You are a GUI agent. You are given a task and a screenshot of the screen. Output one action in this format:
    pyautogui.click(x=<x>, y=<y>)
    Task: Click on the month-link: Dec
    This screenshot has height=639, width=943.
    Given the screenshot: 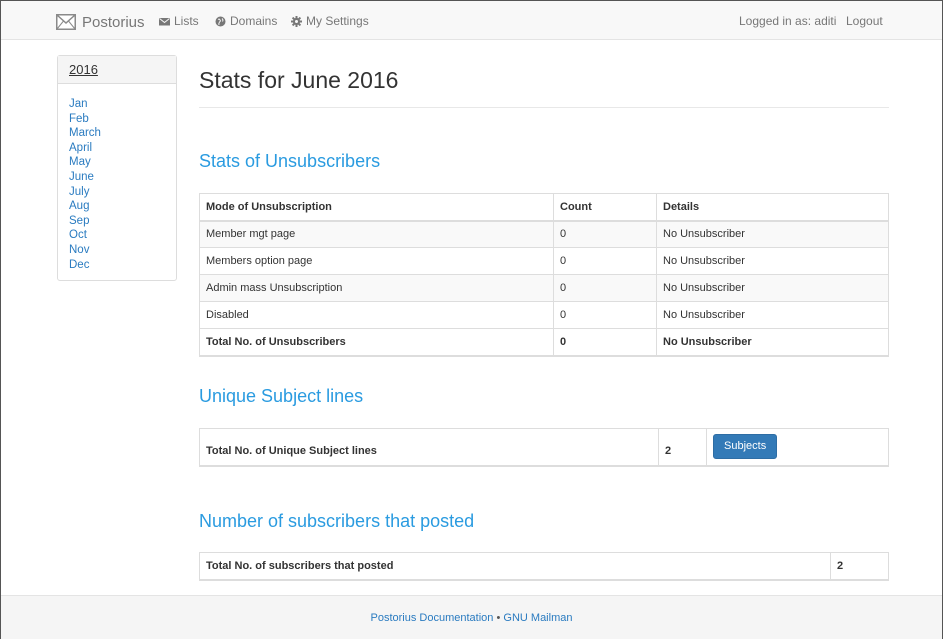 What is the action you would take?
    pyautogui.click(x=79, y=265)
    